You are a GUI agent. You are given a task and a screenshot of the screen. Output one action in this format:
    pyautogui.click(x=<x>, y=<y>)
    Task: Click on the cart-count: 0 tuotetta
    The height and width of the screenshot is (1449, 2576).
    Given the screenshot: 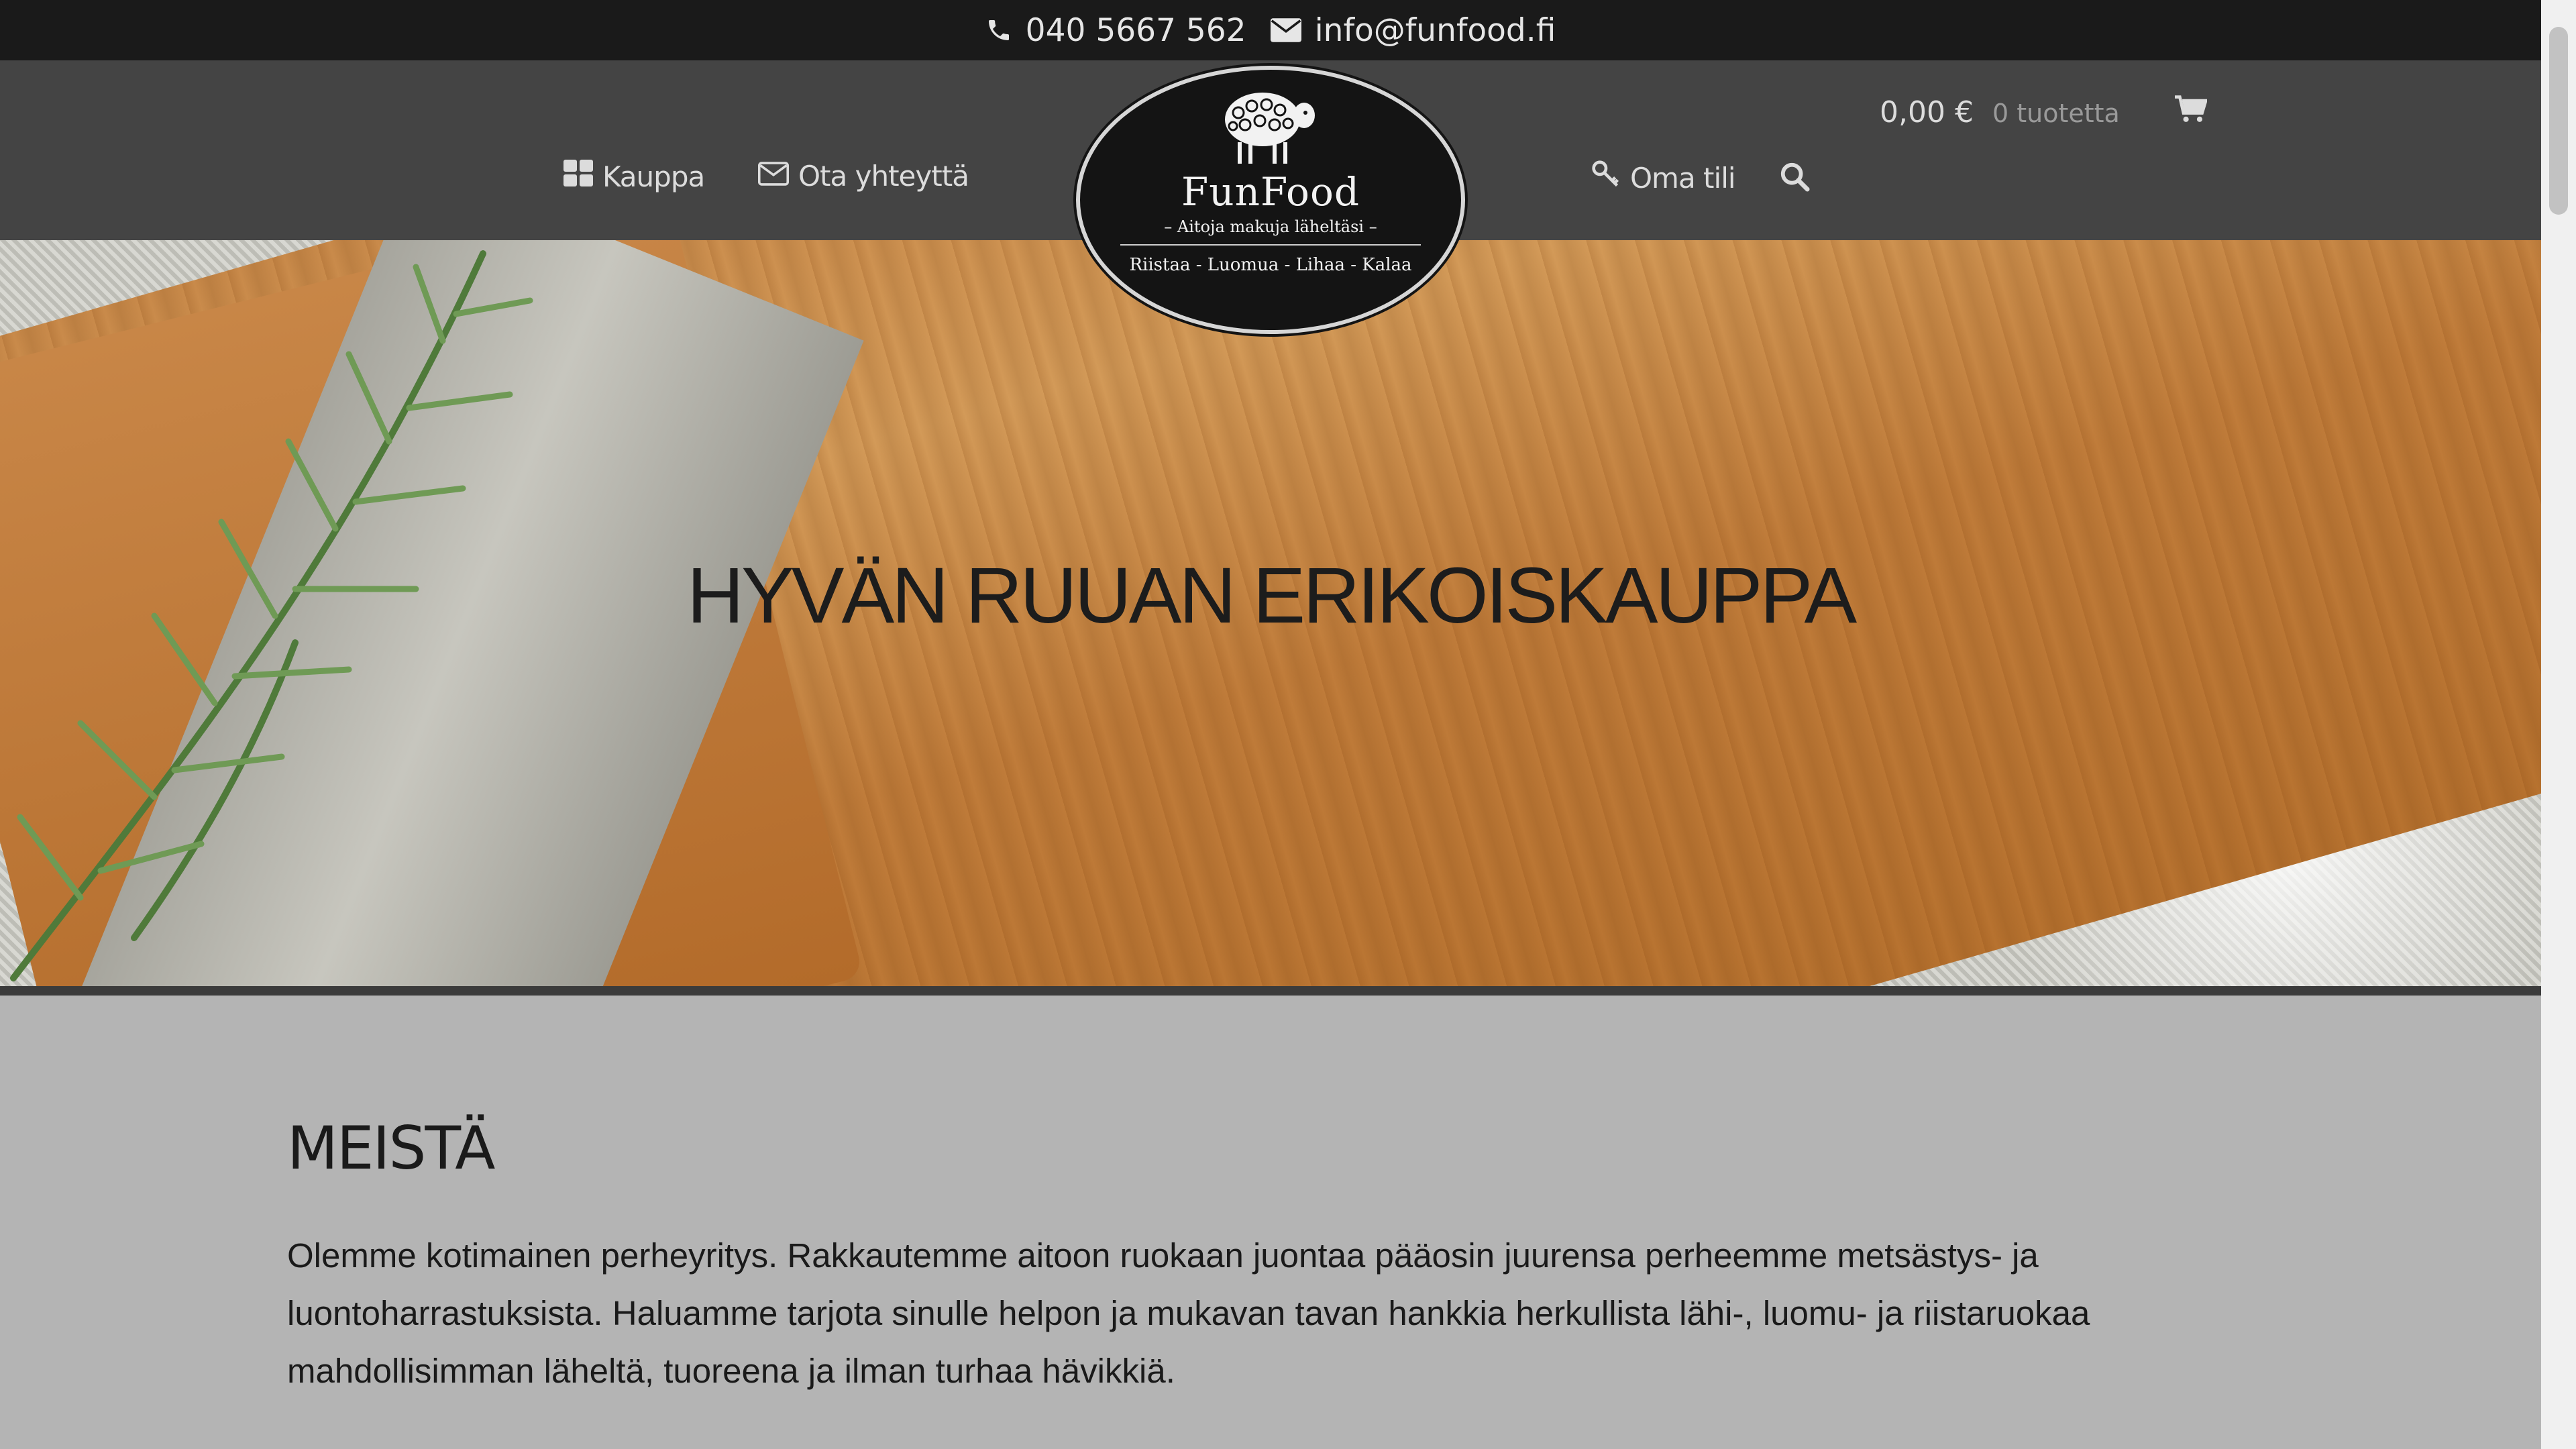 What is the action you would take?
    pyautogui.click(x=2056, y=113)
    